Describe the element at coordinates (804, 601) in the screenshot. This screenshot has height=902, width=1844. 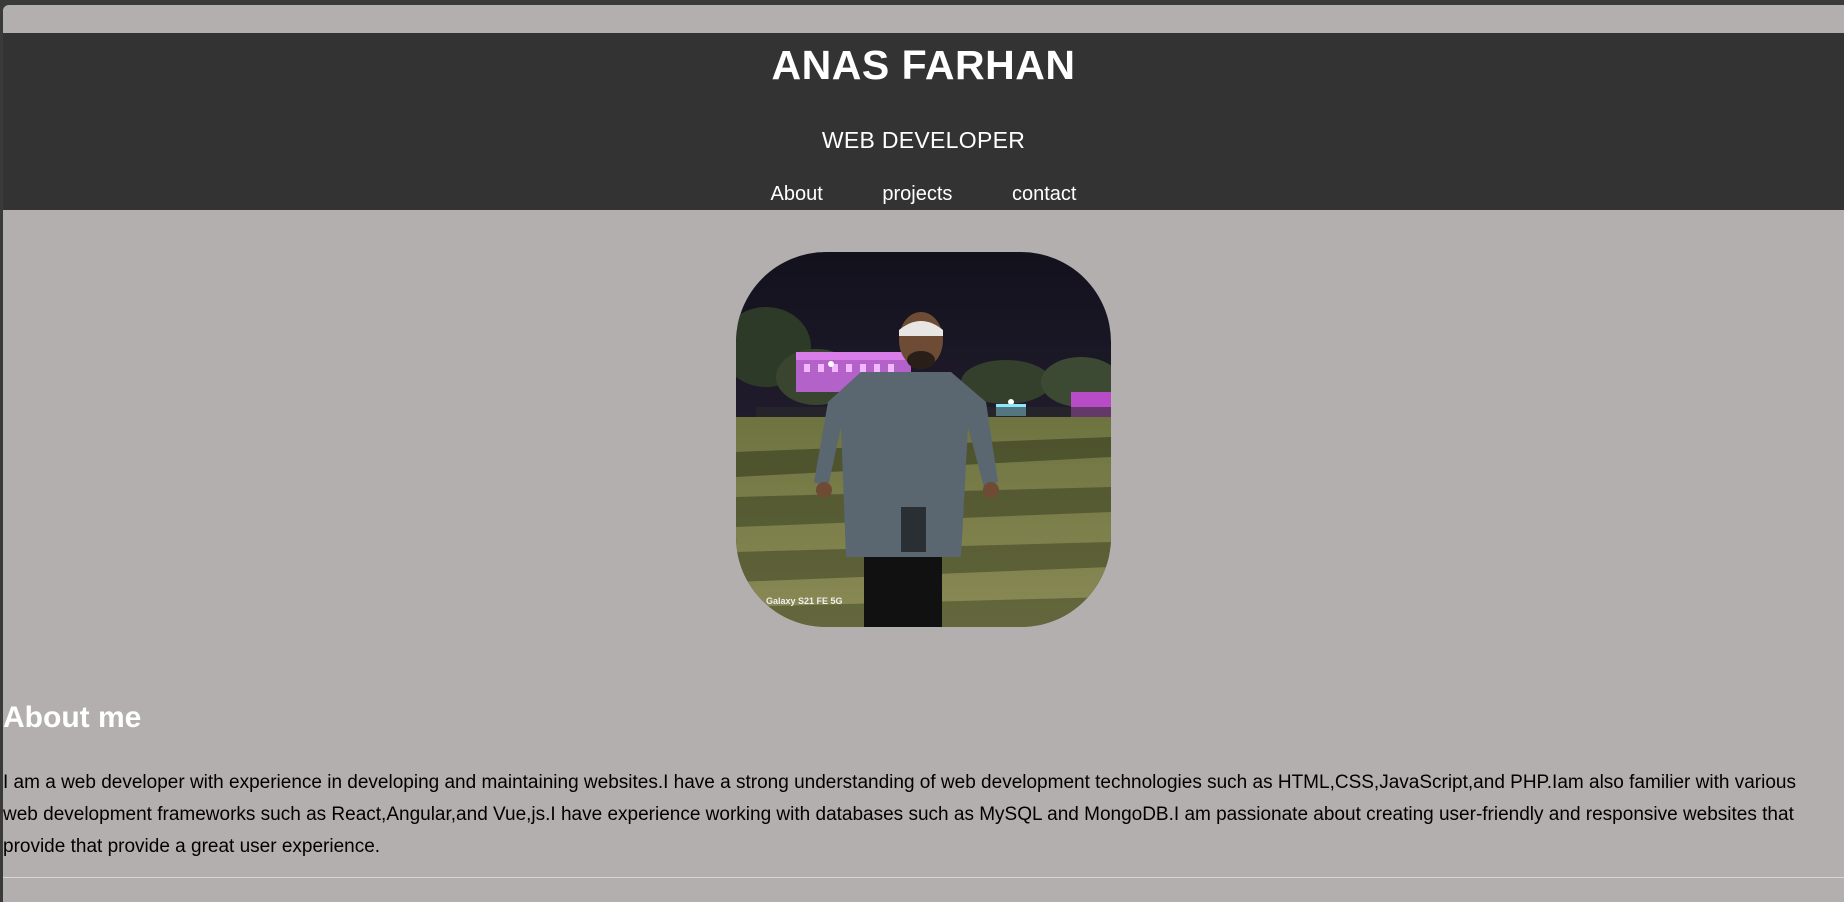
I see `photo-watermark: Galaxy S21 FE 5G` at that location.